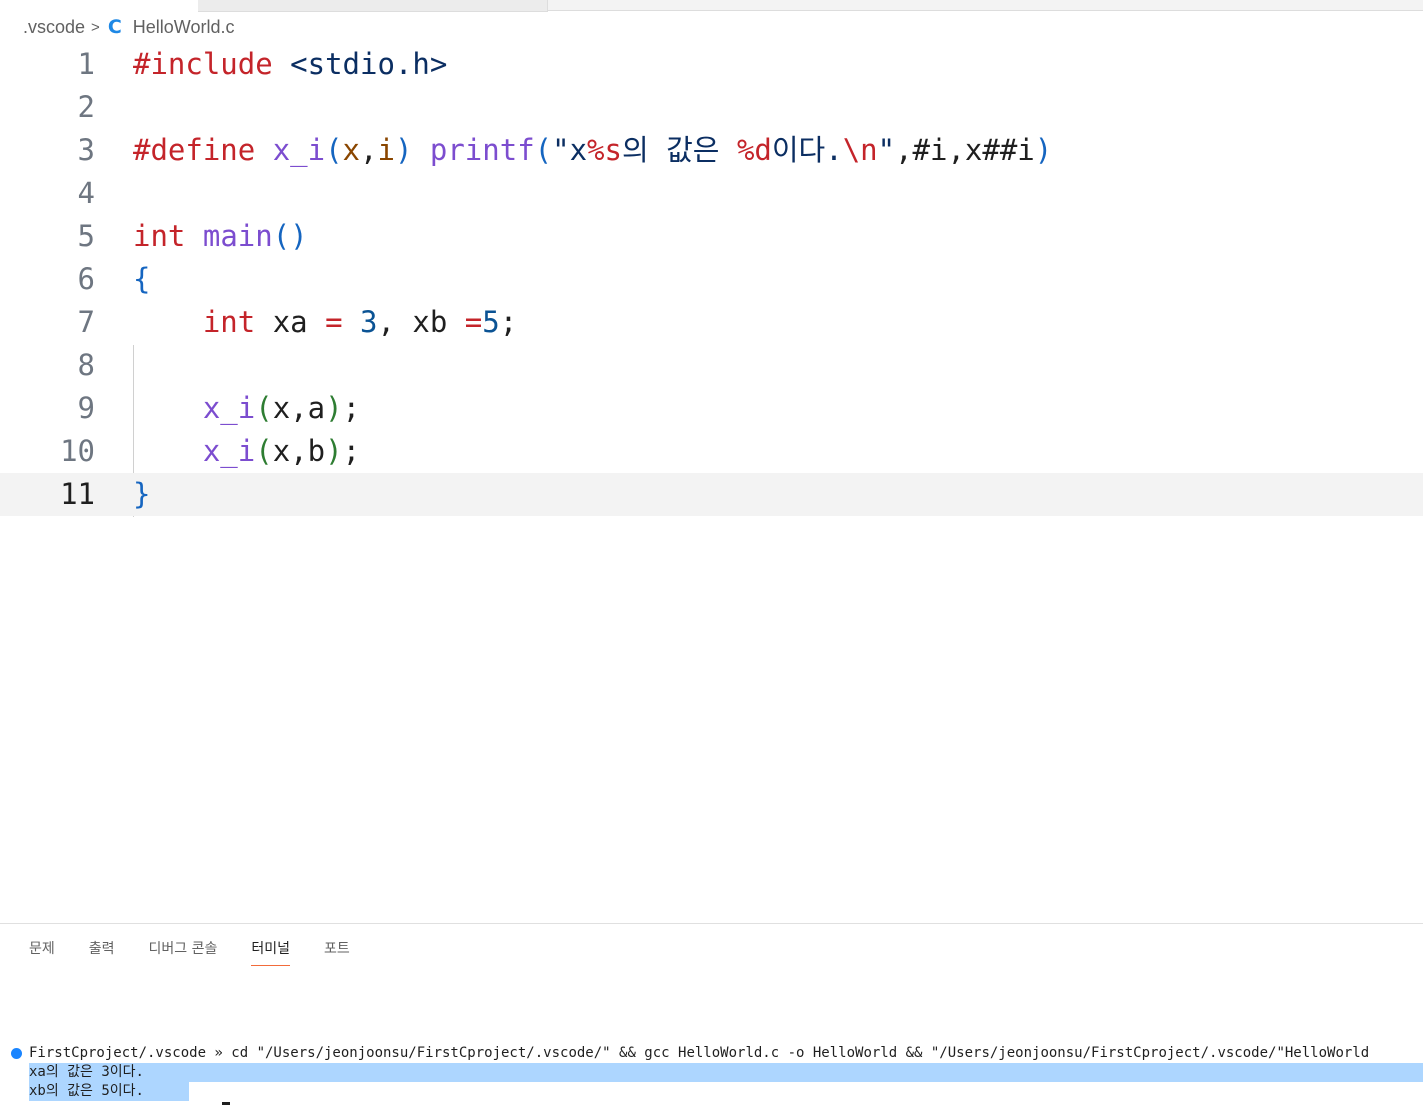  What do you see at coordinates (183, 952) in the screenshot?
I see `panel-tab: 디버그 콘솔` at bounding box center [183, 952].